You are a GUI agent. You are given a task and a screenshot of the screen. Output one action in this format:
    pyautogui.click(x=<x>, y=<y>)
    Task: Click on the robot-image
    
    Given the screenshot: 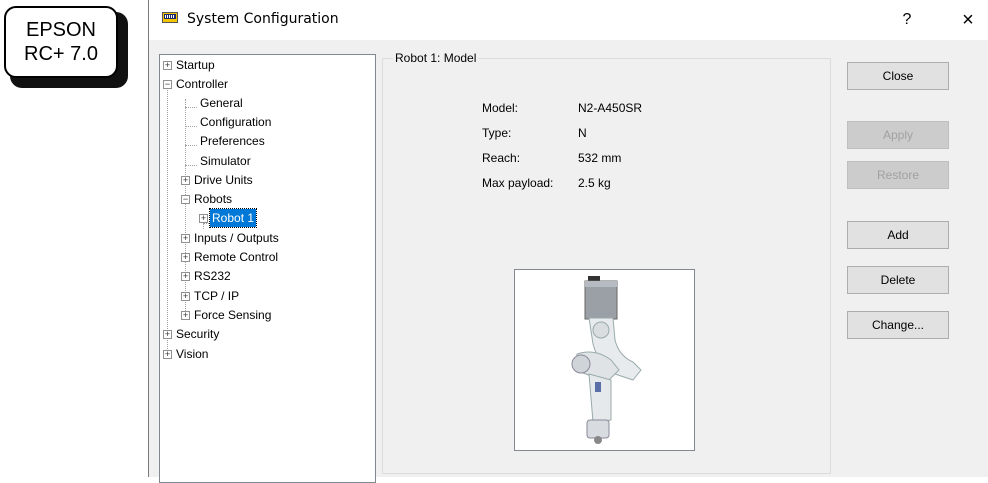 What is the action you would take?
    pyautogui.click(x=604, y=360)
    